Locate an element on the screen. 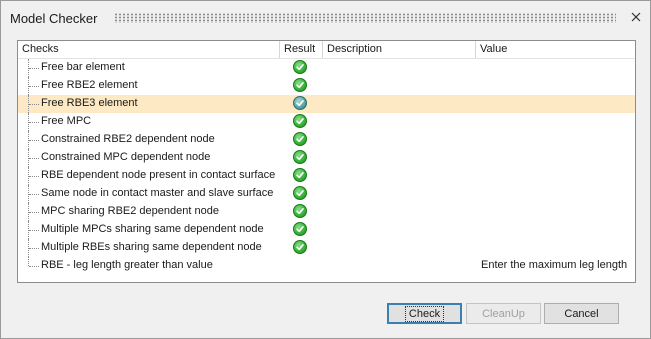 The image size is (651, 339). check-name: Free bar element is located at coordinates (83, 67).